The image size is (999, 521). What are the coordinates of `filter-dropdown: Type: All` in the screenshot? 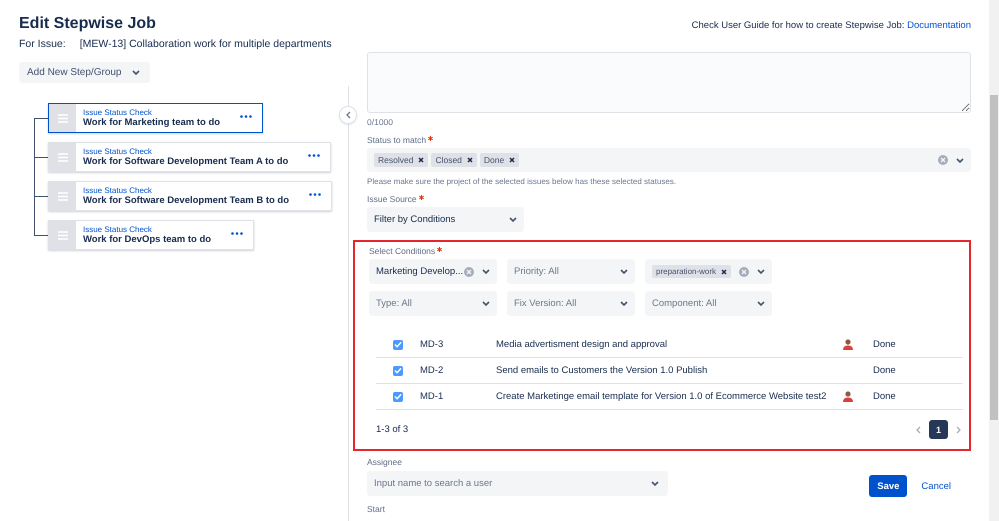 It's located at (433, 303).